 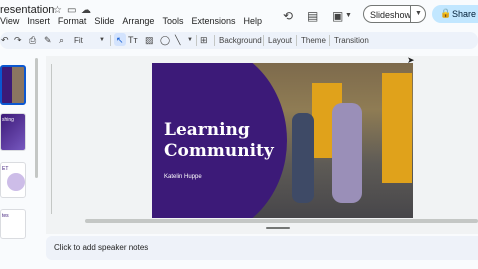 What do you see at coordinates (120, 40) in the screenshot?
I see `select-cursor-icon: ↖` at bounding box center [120, 40].